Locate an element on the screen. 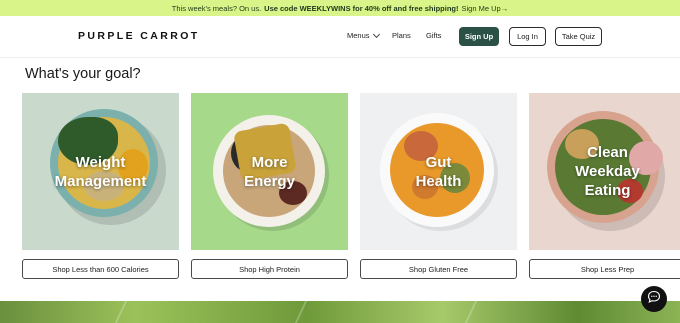 The width and height of the screenshot is (680, 323). take-quiz-button: Take Quiz is located at coordinates (578, 36).